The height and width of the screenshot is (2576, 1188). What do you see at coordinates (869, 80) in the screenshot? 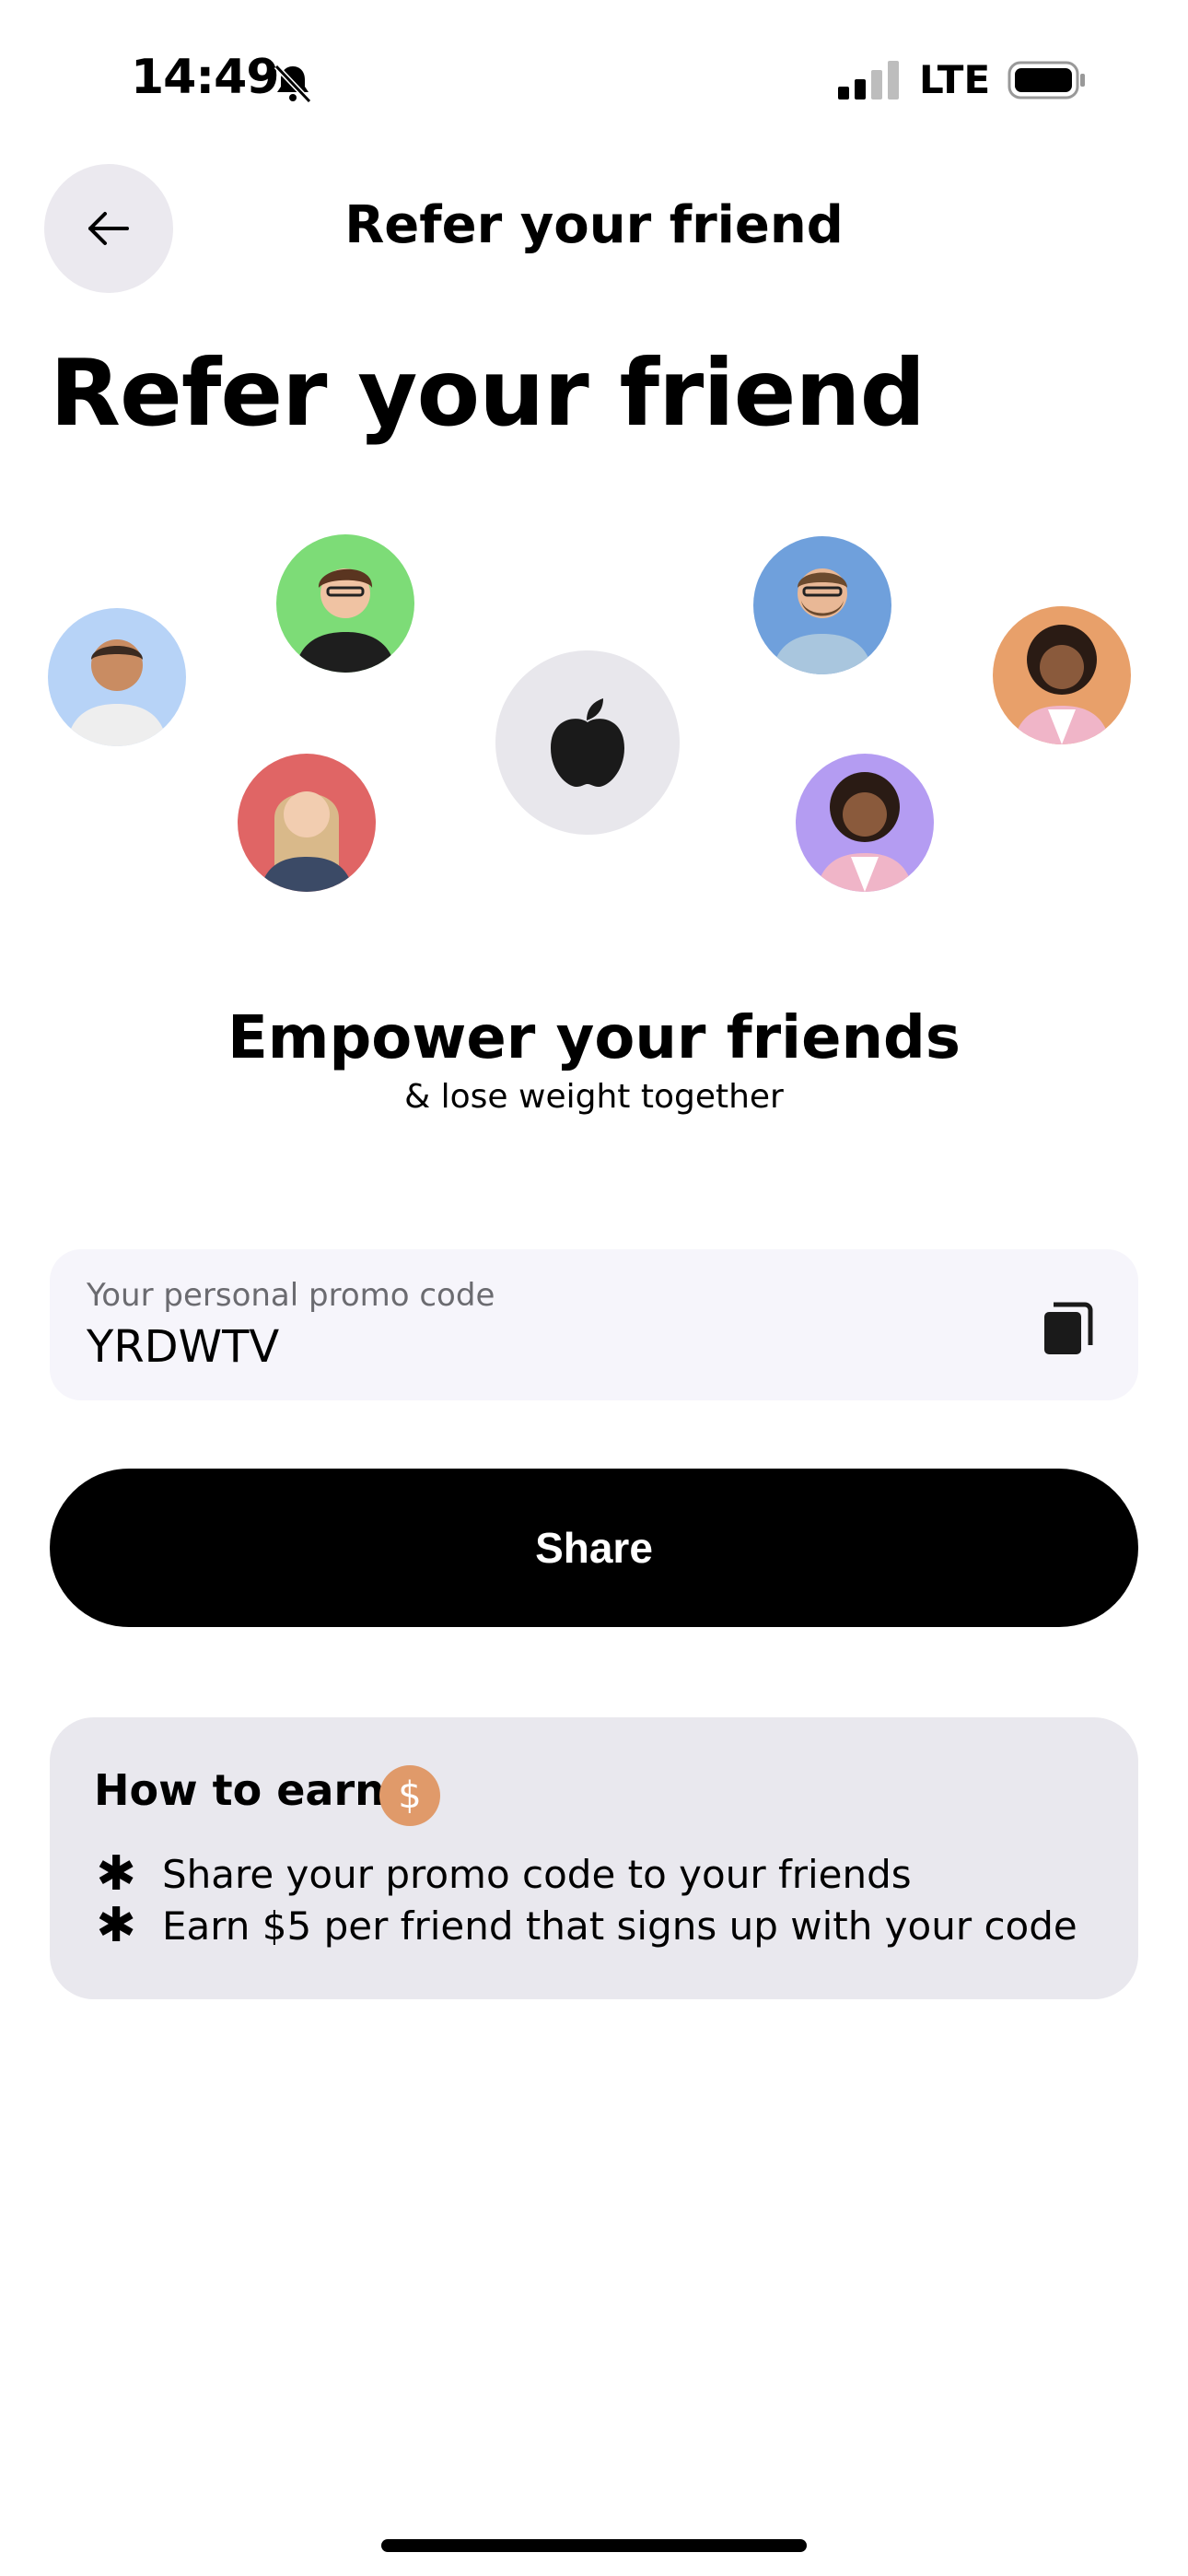
I see `signal-icon` at bounding box center [869, 80].